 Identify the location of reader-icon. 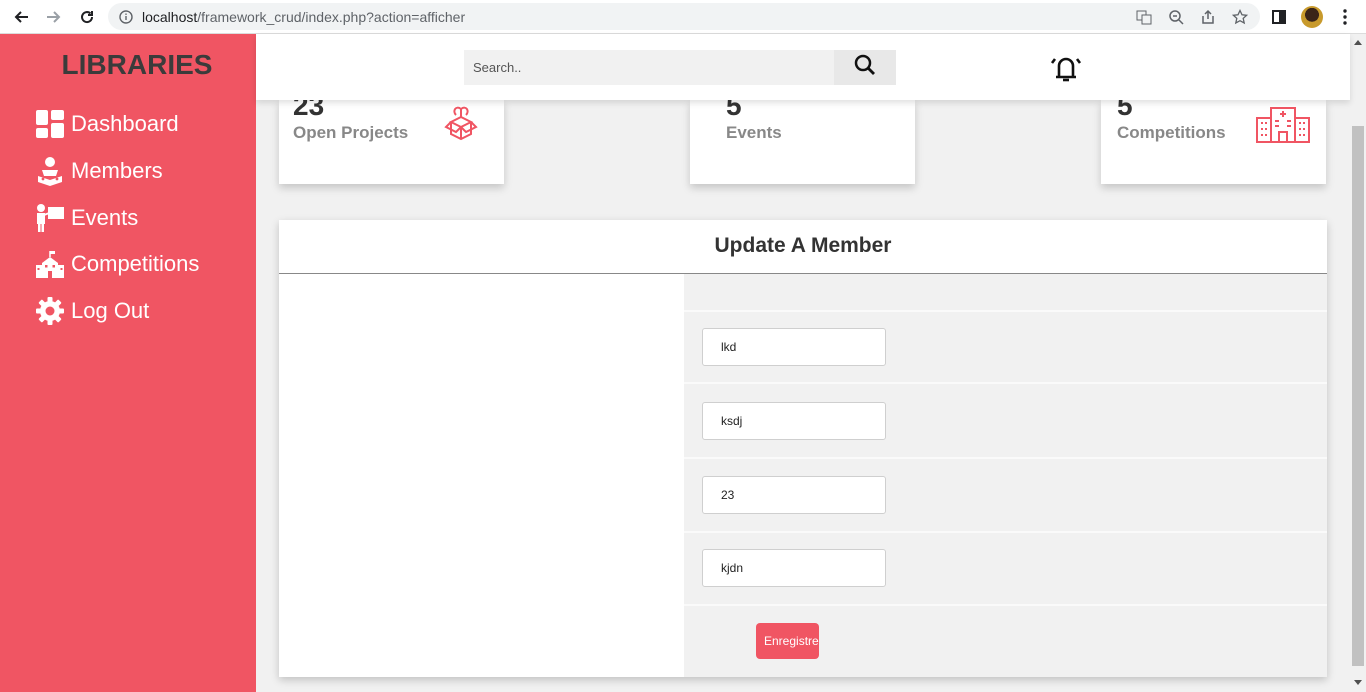
(50, 171).